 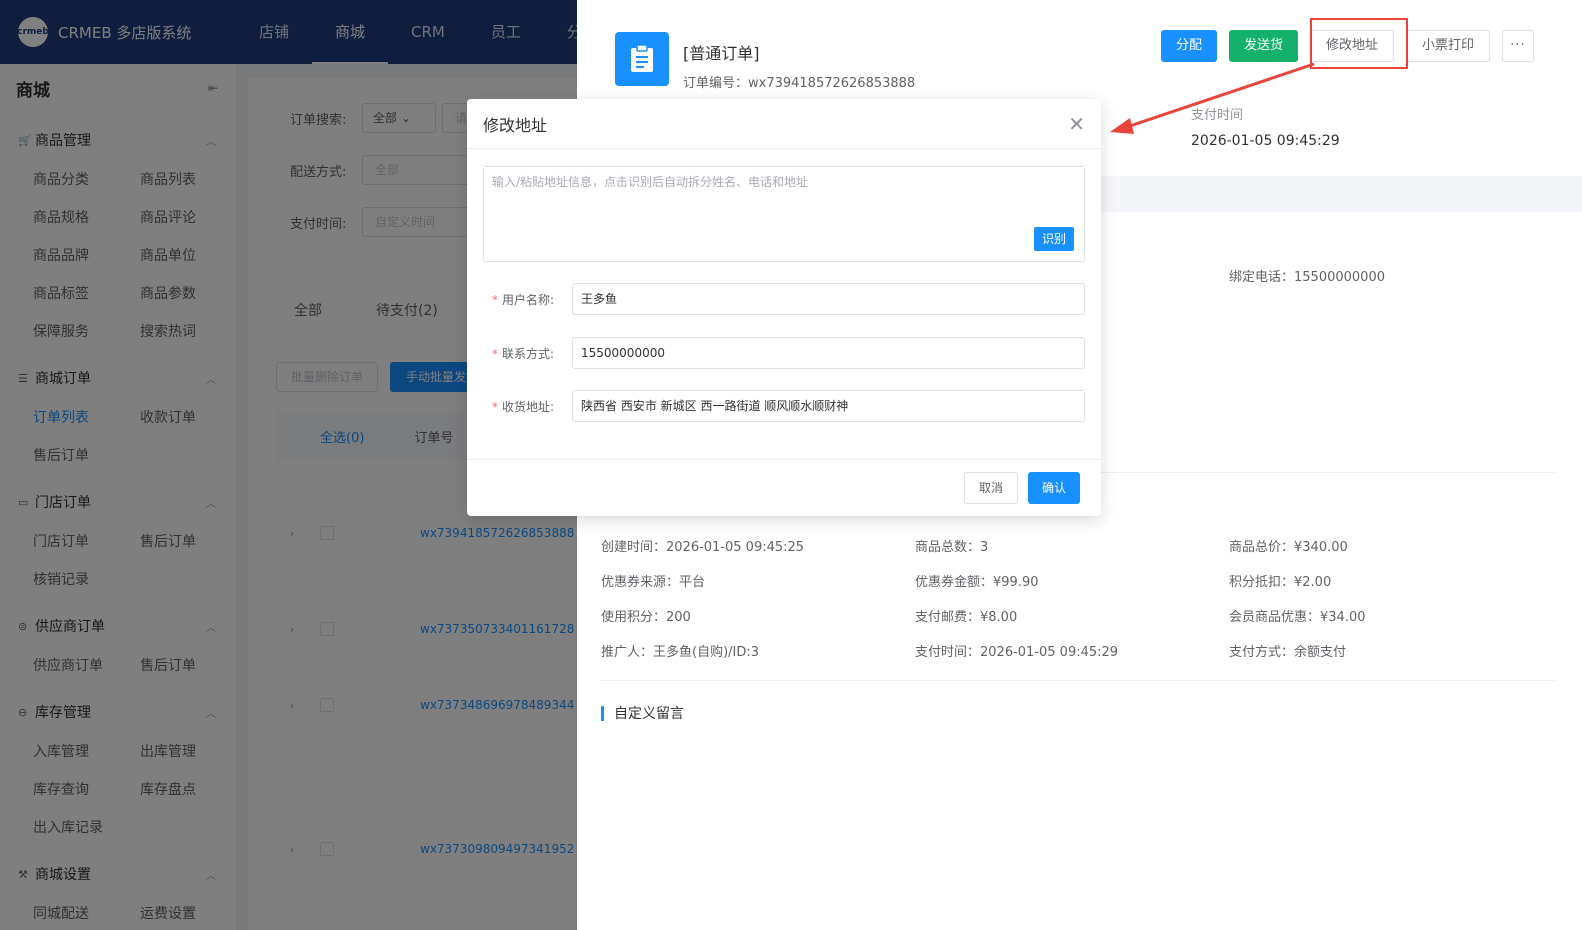 What do you see at coordinates (1280, 582) in the screenshot?
I see `info-points-deduct: 积分抵扣：¥2.00` at bounding box center [1280, 582].